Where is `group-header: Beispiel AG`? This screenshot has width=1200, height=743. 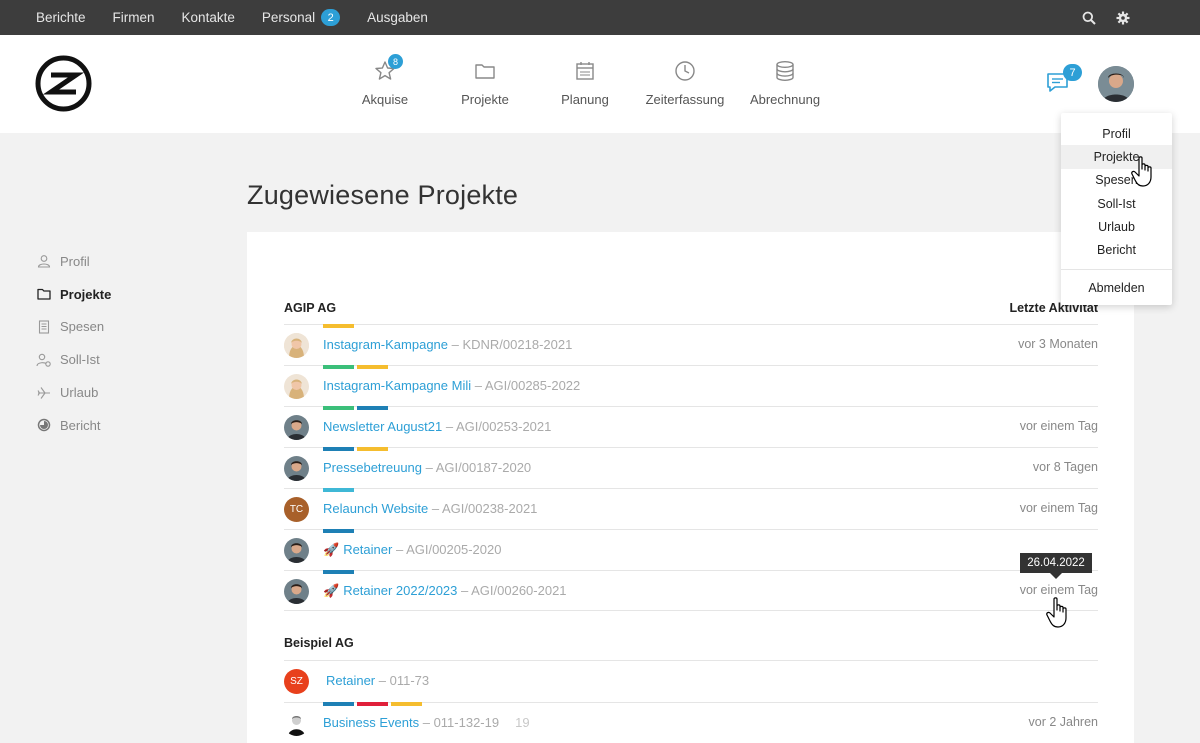
group-header: Beispiel AG is located at coordinates (691, 643).